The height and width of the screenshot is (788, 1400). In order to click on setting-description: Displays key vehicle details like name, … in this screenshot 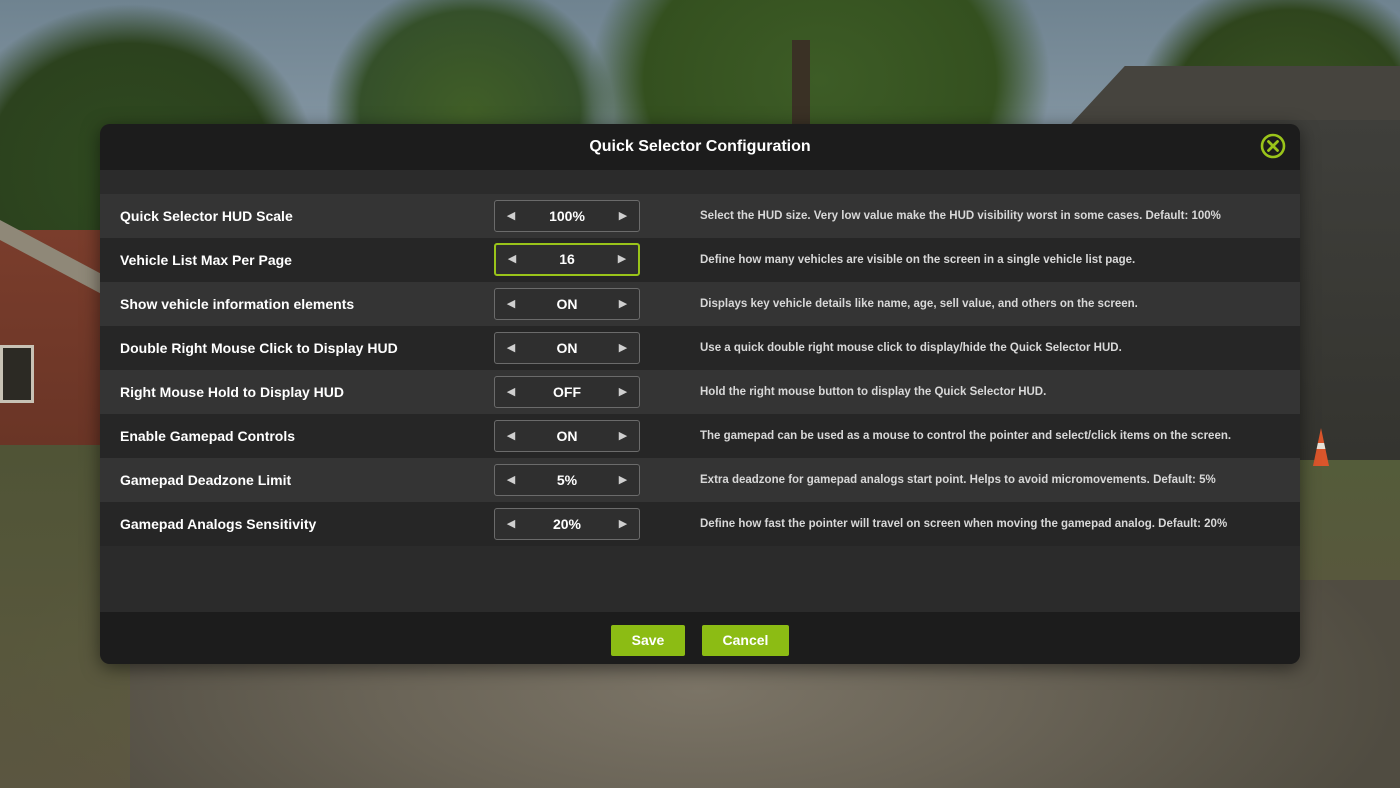, I will do `click(919, 304)`.